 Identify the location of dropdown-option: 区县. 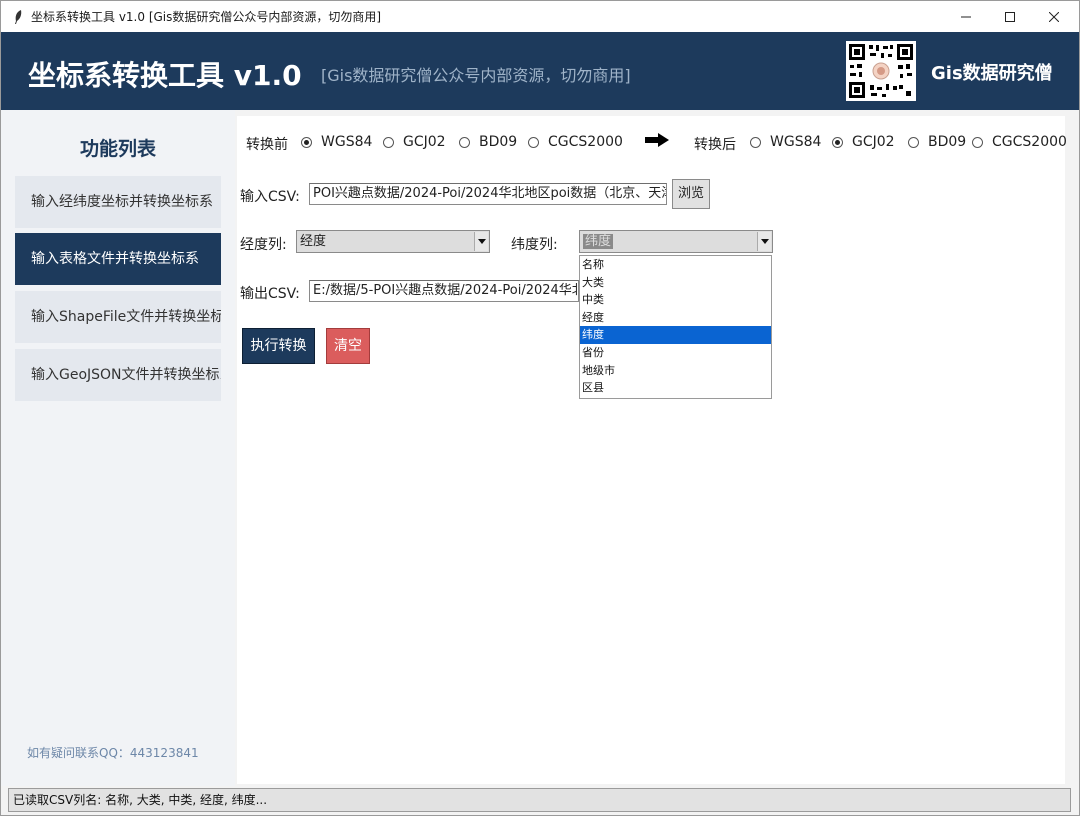
(675, 388).